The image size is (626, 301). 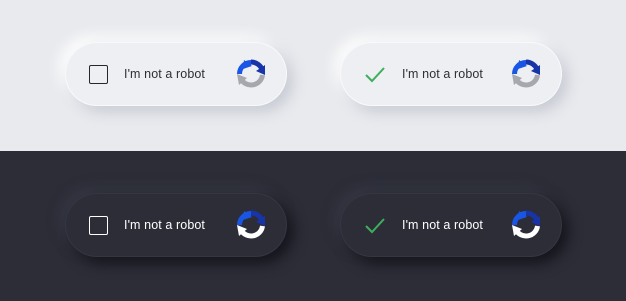 I want to click on recaptcha-widget-dark-checked: I'm not a robot, so click(x=451, y=225).